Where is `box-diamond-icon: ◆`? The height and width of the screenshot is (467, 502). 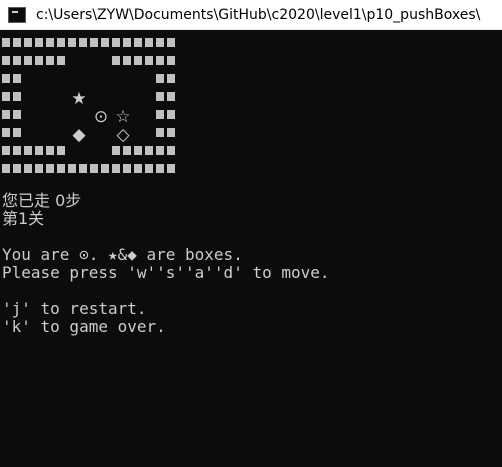
box-diamond-icon: ◆ is located at coordinates (79, 135).